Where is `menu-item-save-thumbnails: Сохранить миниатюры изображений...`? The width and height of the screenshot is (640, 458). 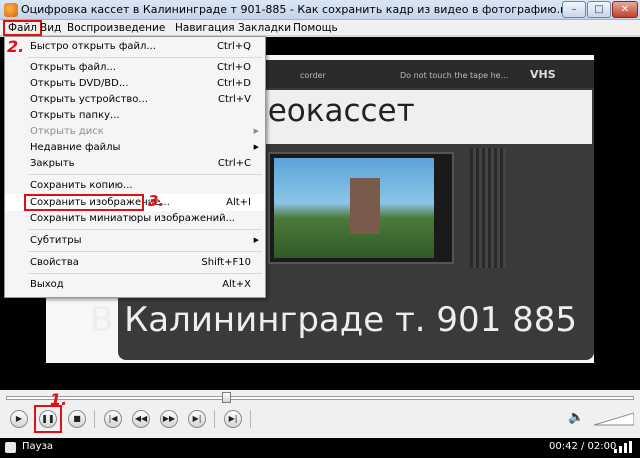 menu-item-save-thumbnails: Сохранить миниатюры изображений... is located at coordinates (135, 218).